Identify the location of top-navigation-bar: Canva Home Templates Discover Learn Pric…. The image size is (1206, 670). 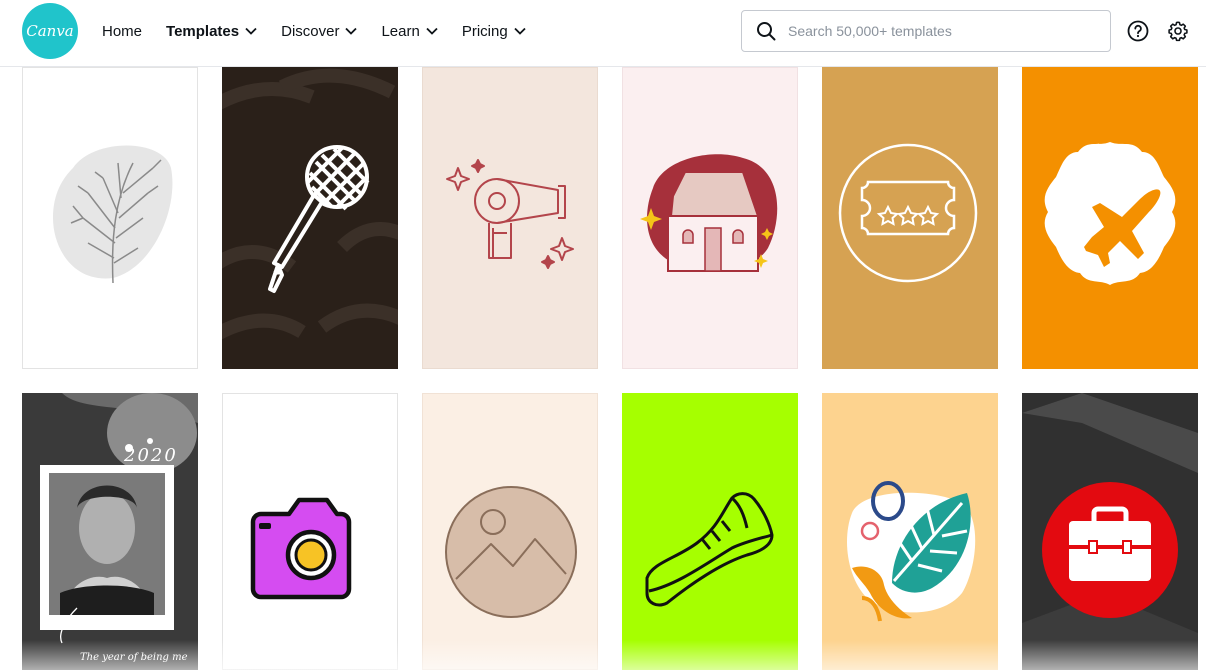
(603, 33).